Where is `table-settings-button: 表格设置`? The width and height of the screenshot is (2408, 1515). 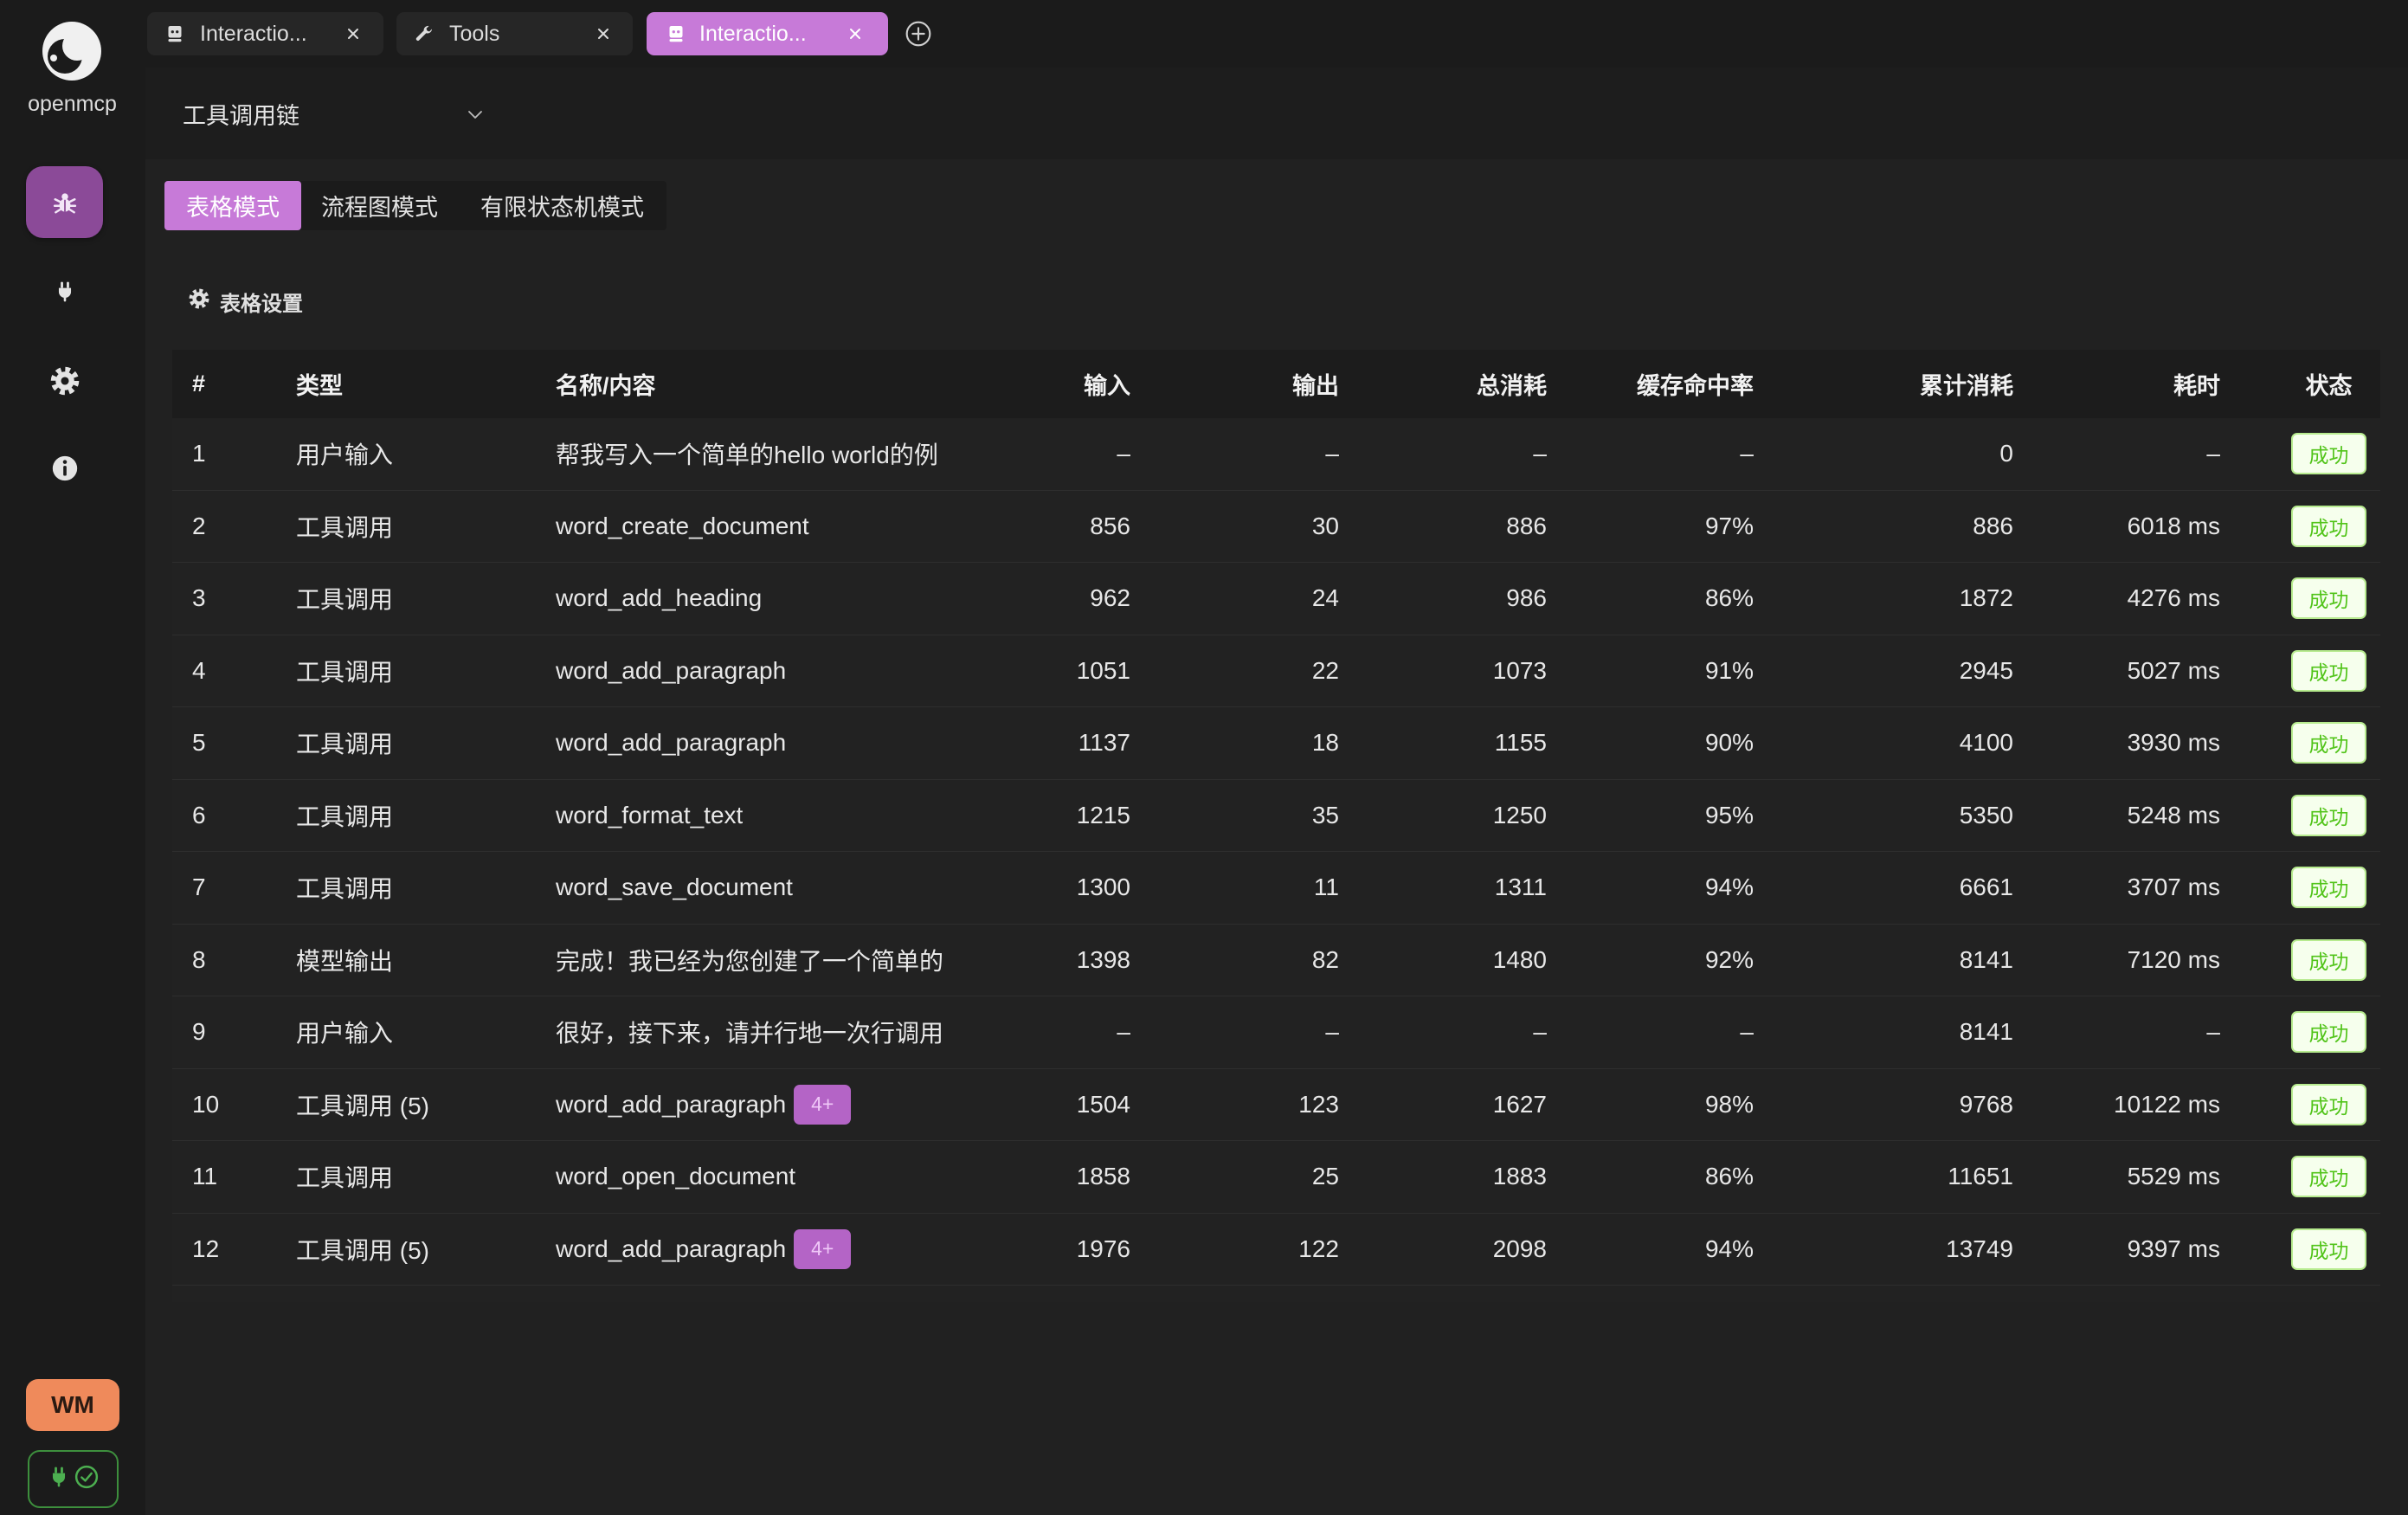
table-settings-button: 表格设置 is located at coordinates (246, 301).